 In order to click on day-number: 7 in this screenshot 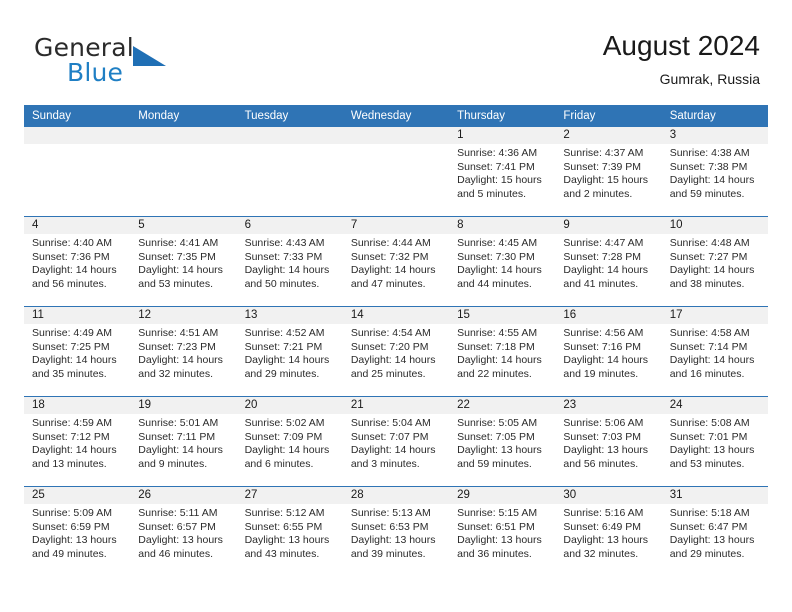, I will do `click(396, 225)`.